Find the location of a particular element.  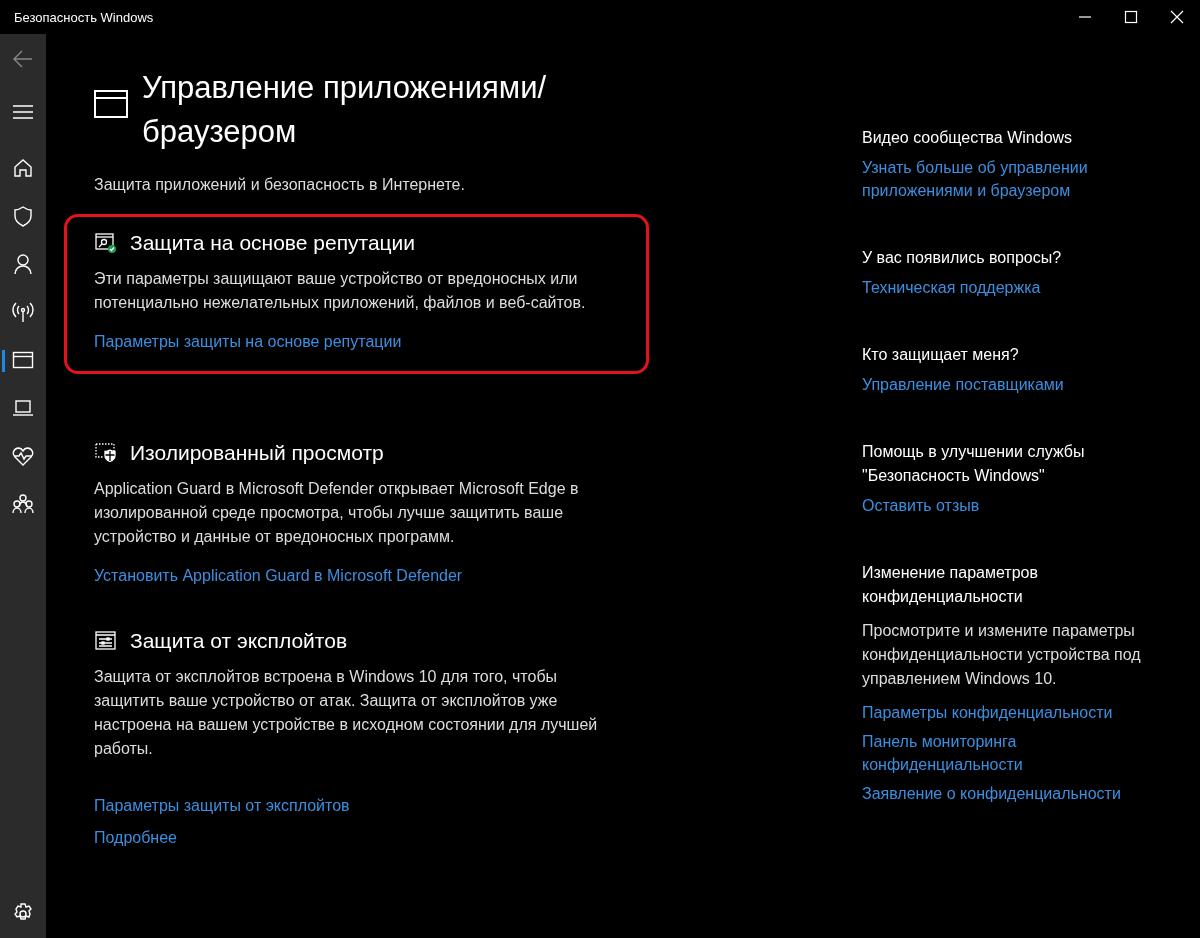

section-link: Установить Application Guard в Microsoft Defender is located at coordinates (278, 576).